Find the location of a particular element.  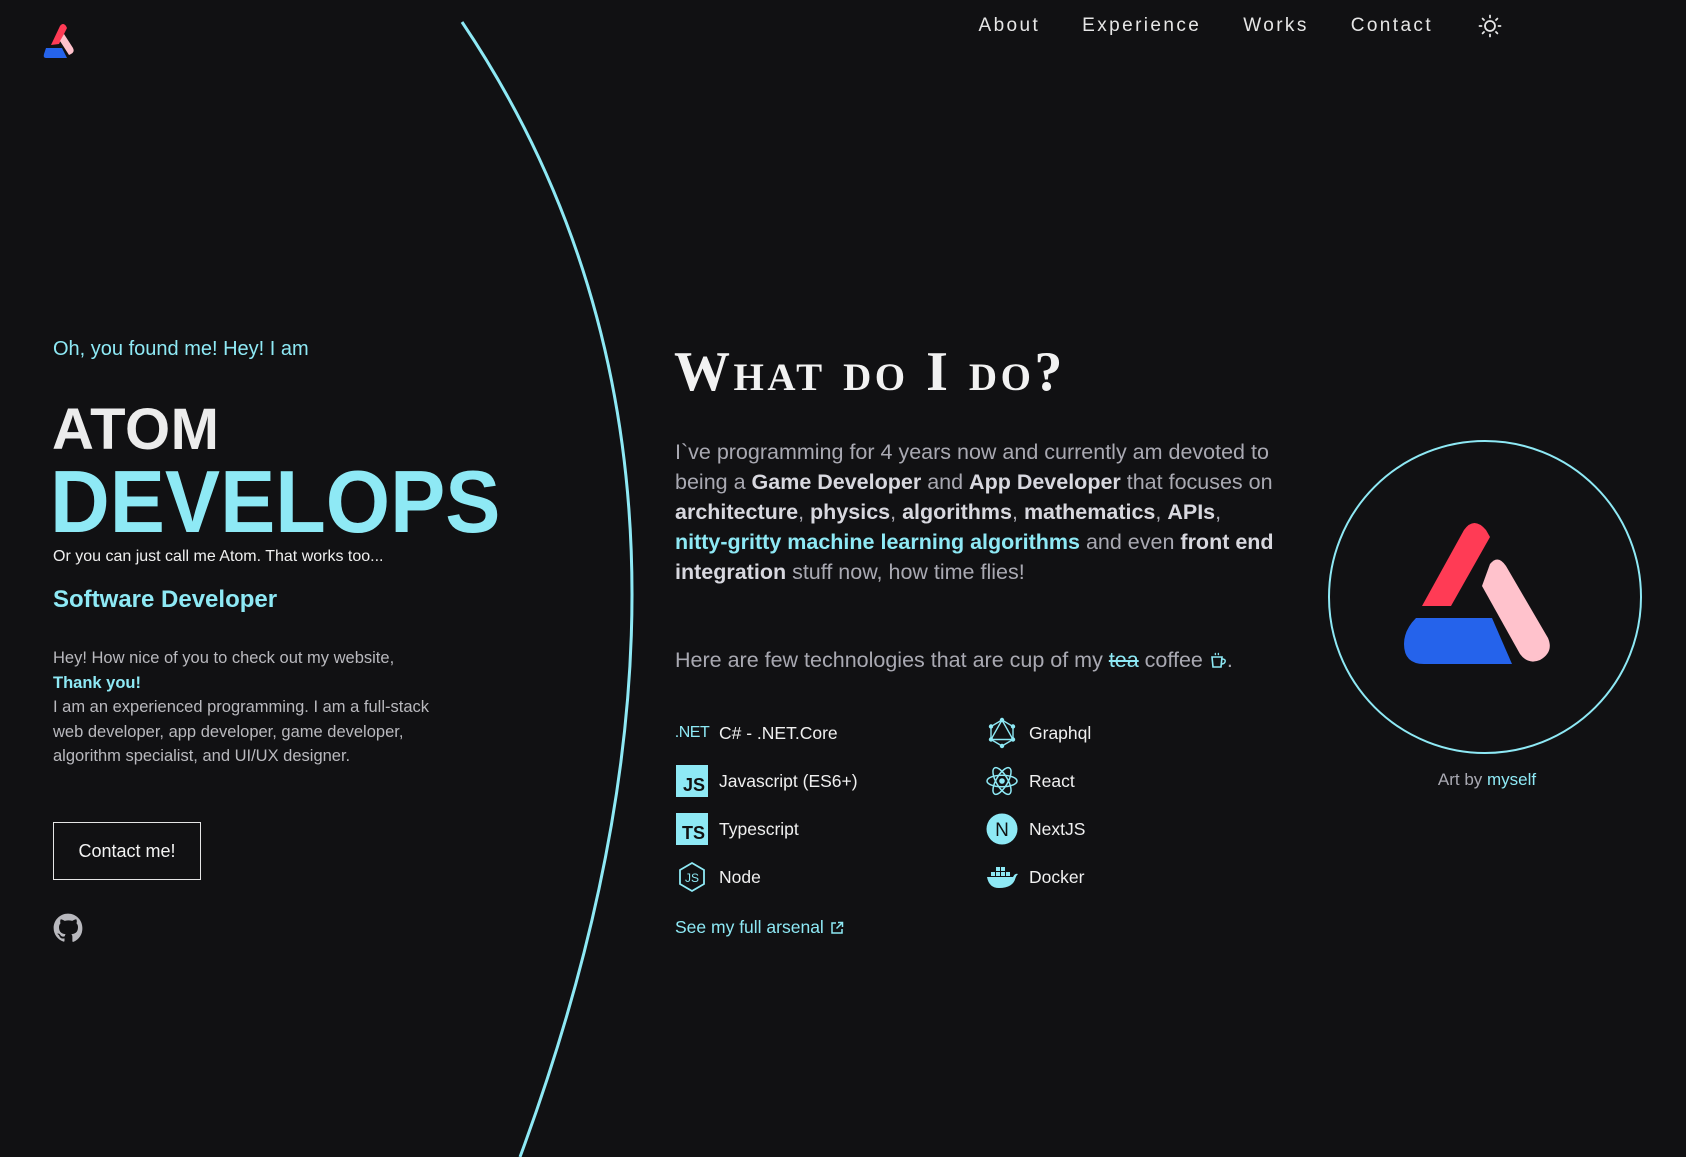

tech-list-right: Graphql React N NextJS Docker is located at coordinates (1038, 805).